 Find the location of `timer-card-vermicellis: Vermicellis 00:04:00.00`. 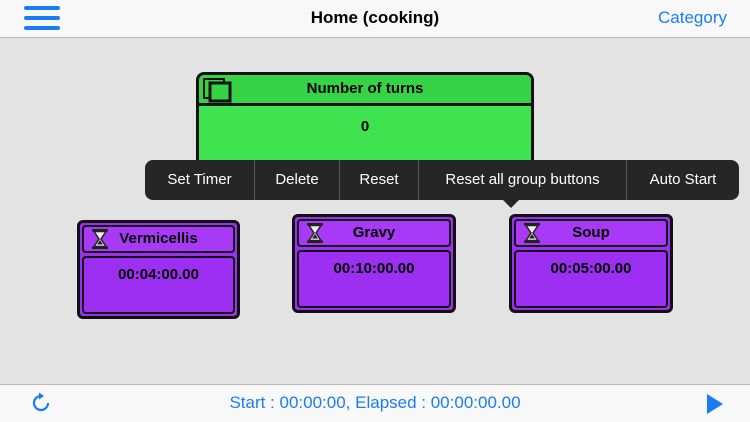

timer-card-vermicellis: Vermicellis 00:04:00.00 is located at coordinates (158, 269).